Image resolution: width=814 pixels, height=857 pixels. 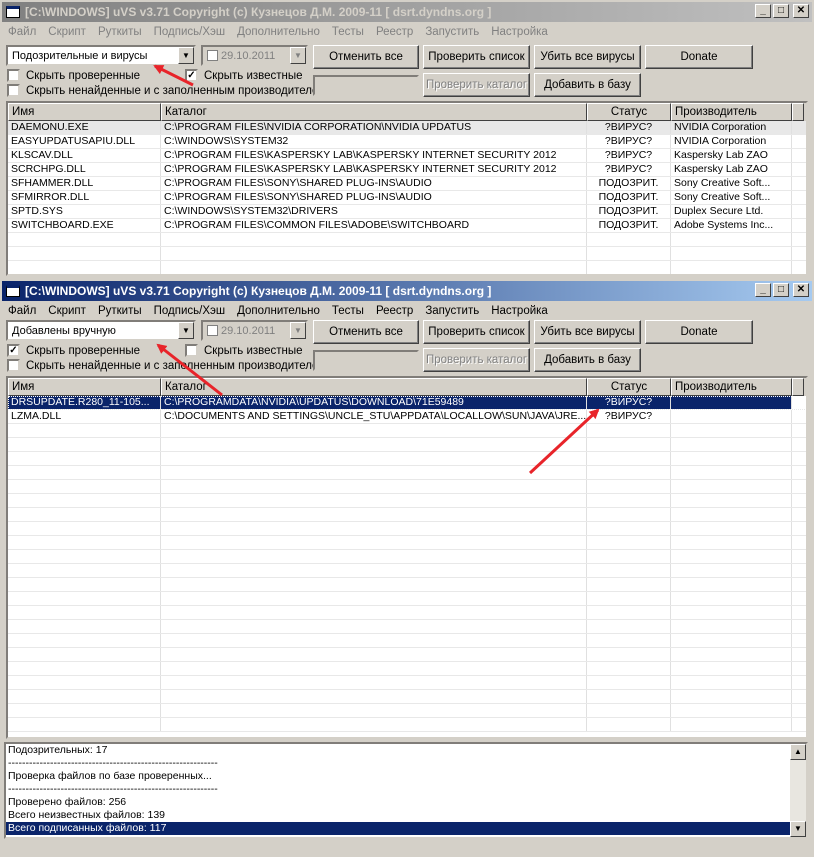 What do you see at coordinates (83, 350) in the screenshot?
I see `checkbox-label: Скрыть проверенные` at bounding box center [83, 350].